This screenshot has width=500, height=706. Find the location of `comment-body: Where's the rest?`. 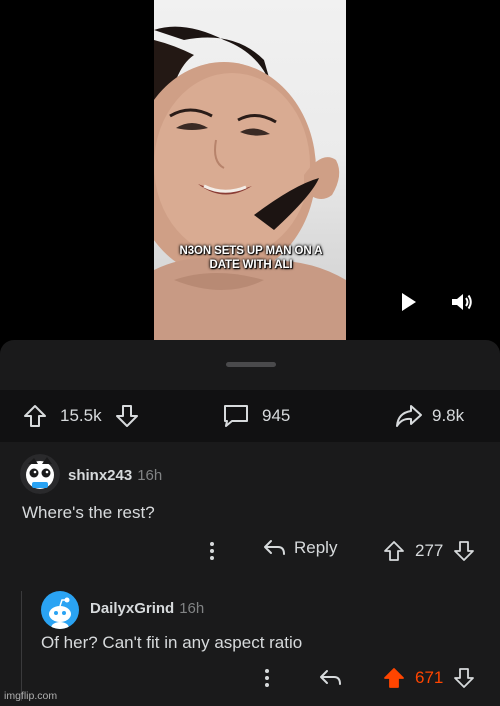

comment-body: Where's the rest? is located at coordinates (88, 512).